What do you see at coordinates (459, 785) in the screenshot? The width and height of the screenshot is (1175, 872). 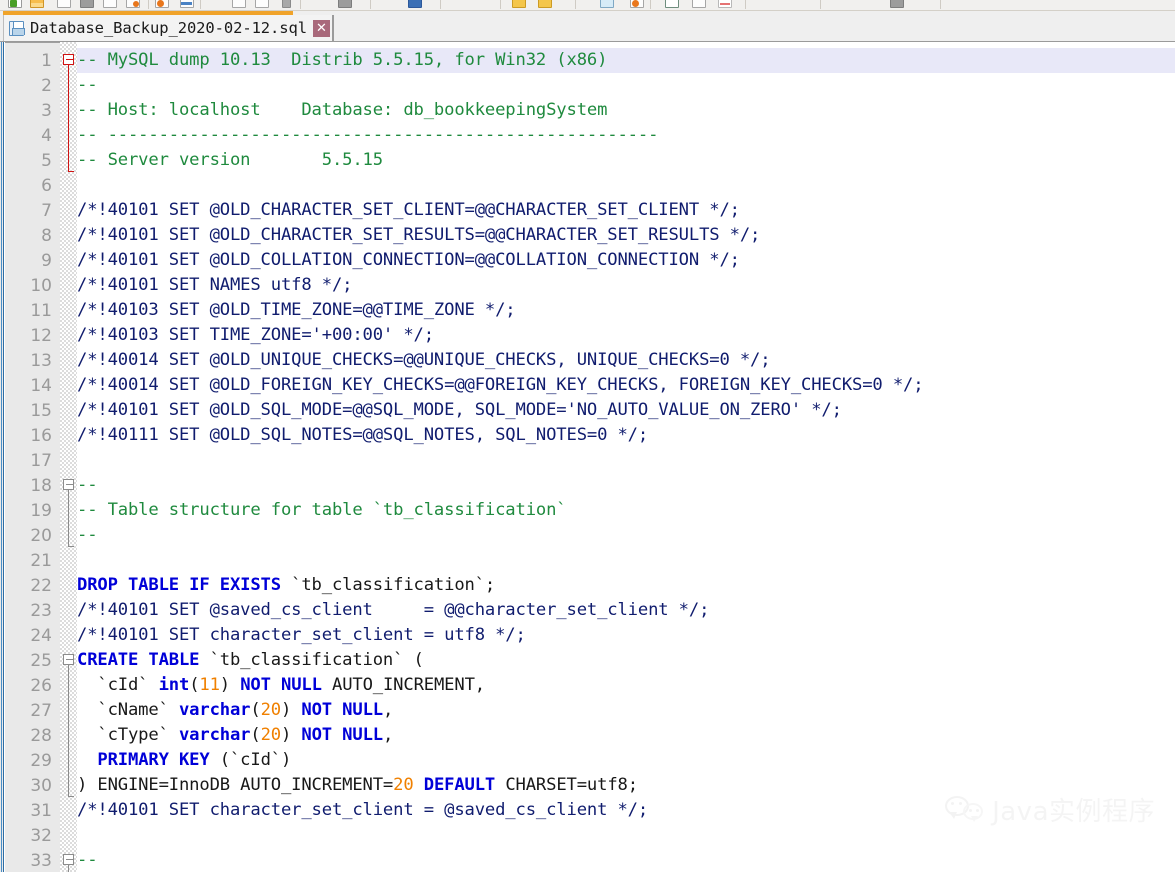 I see `code-token-kw: DEFAULT` at bounding box center [459, 785].